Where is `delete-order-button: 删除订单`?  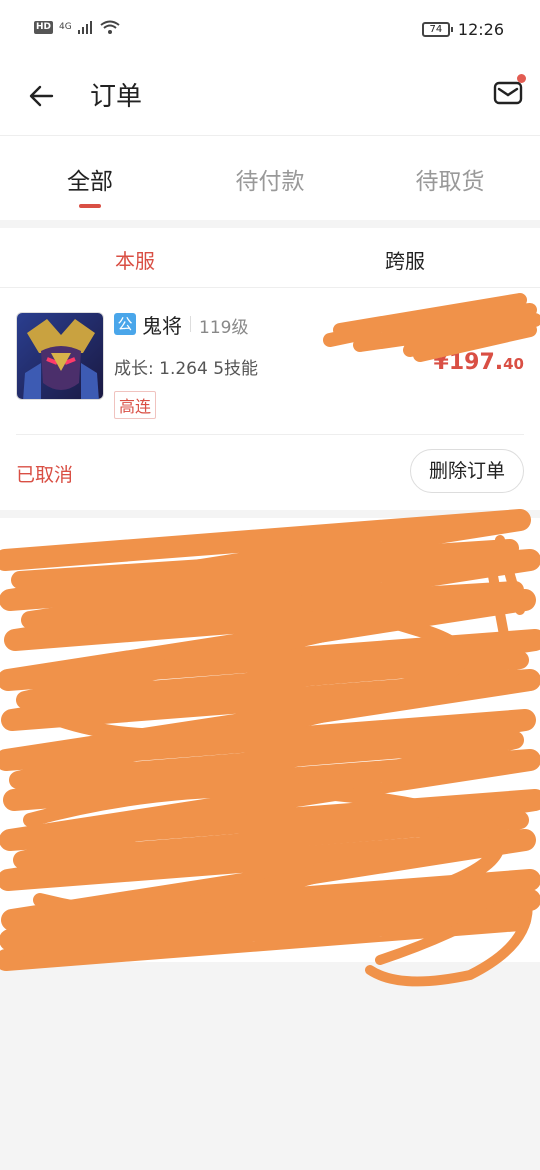 delete-order-button: 删除订单 is located at coordinates (467, 471).